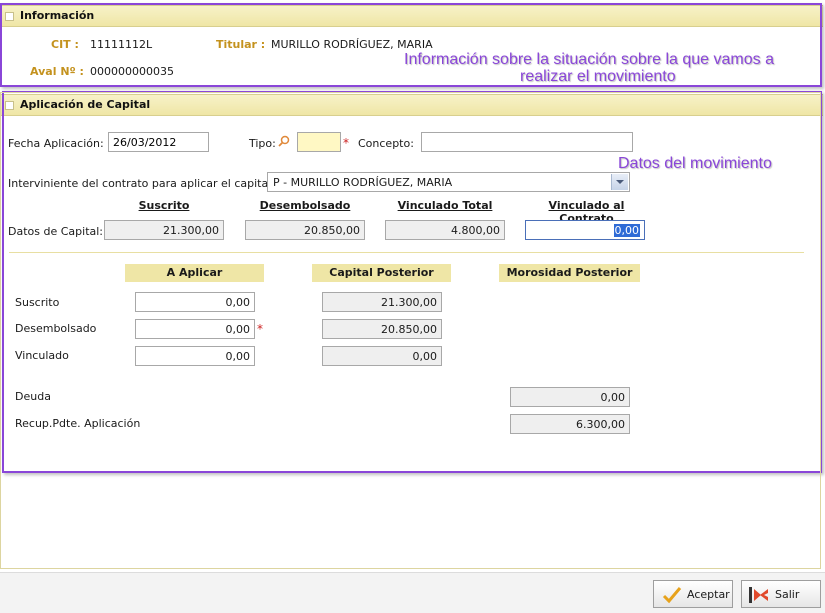  I want to click on salir-label: Salir, so click(787, 594).